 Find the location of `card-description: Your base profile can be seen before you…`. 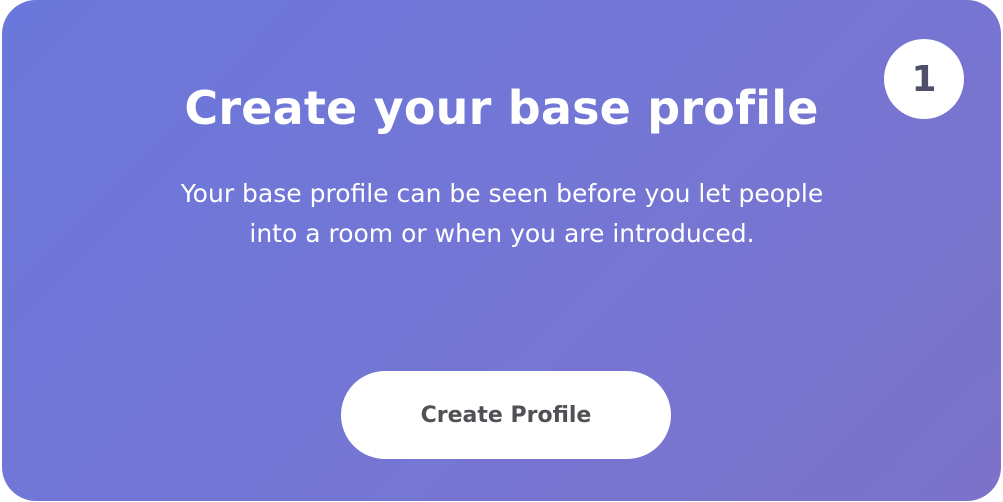

card-description: Your base profile can be seen before you… is located at coordinates (502, 213).